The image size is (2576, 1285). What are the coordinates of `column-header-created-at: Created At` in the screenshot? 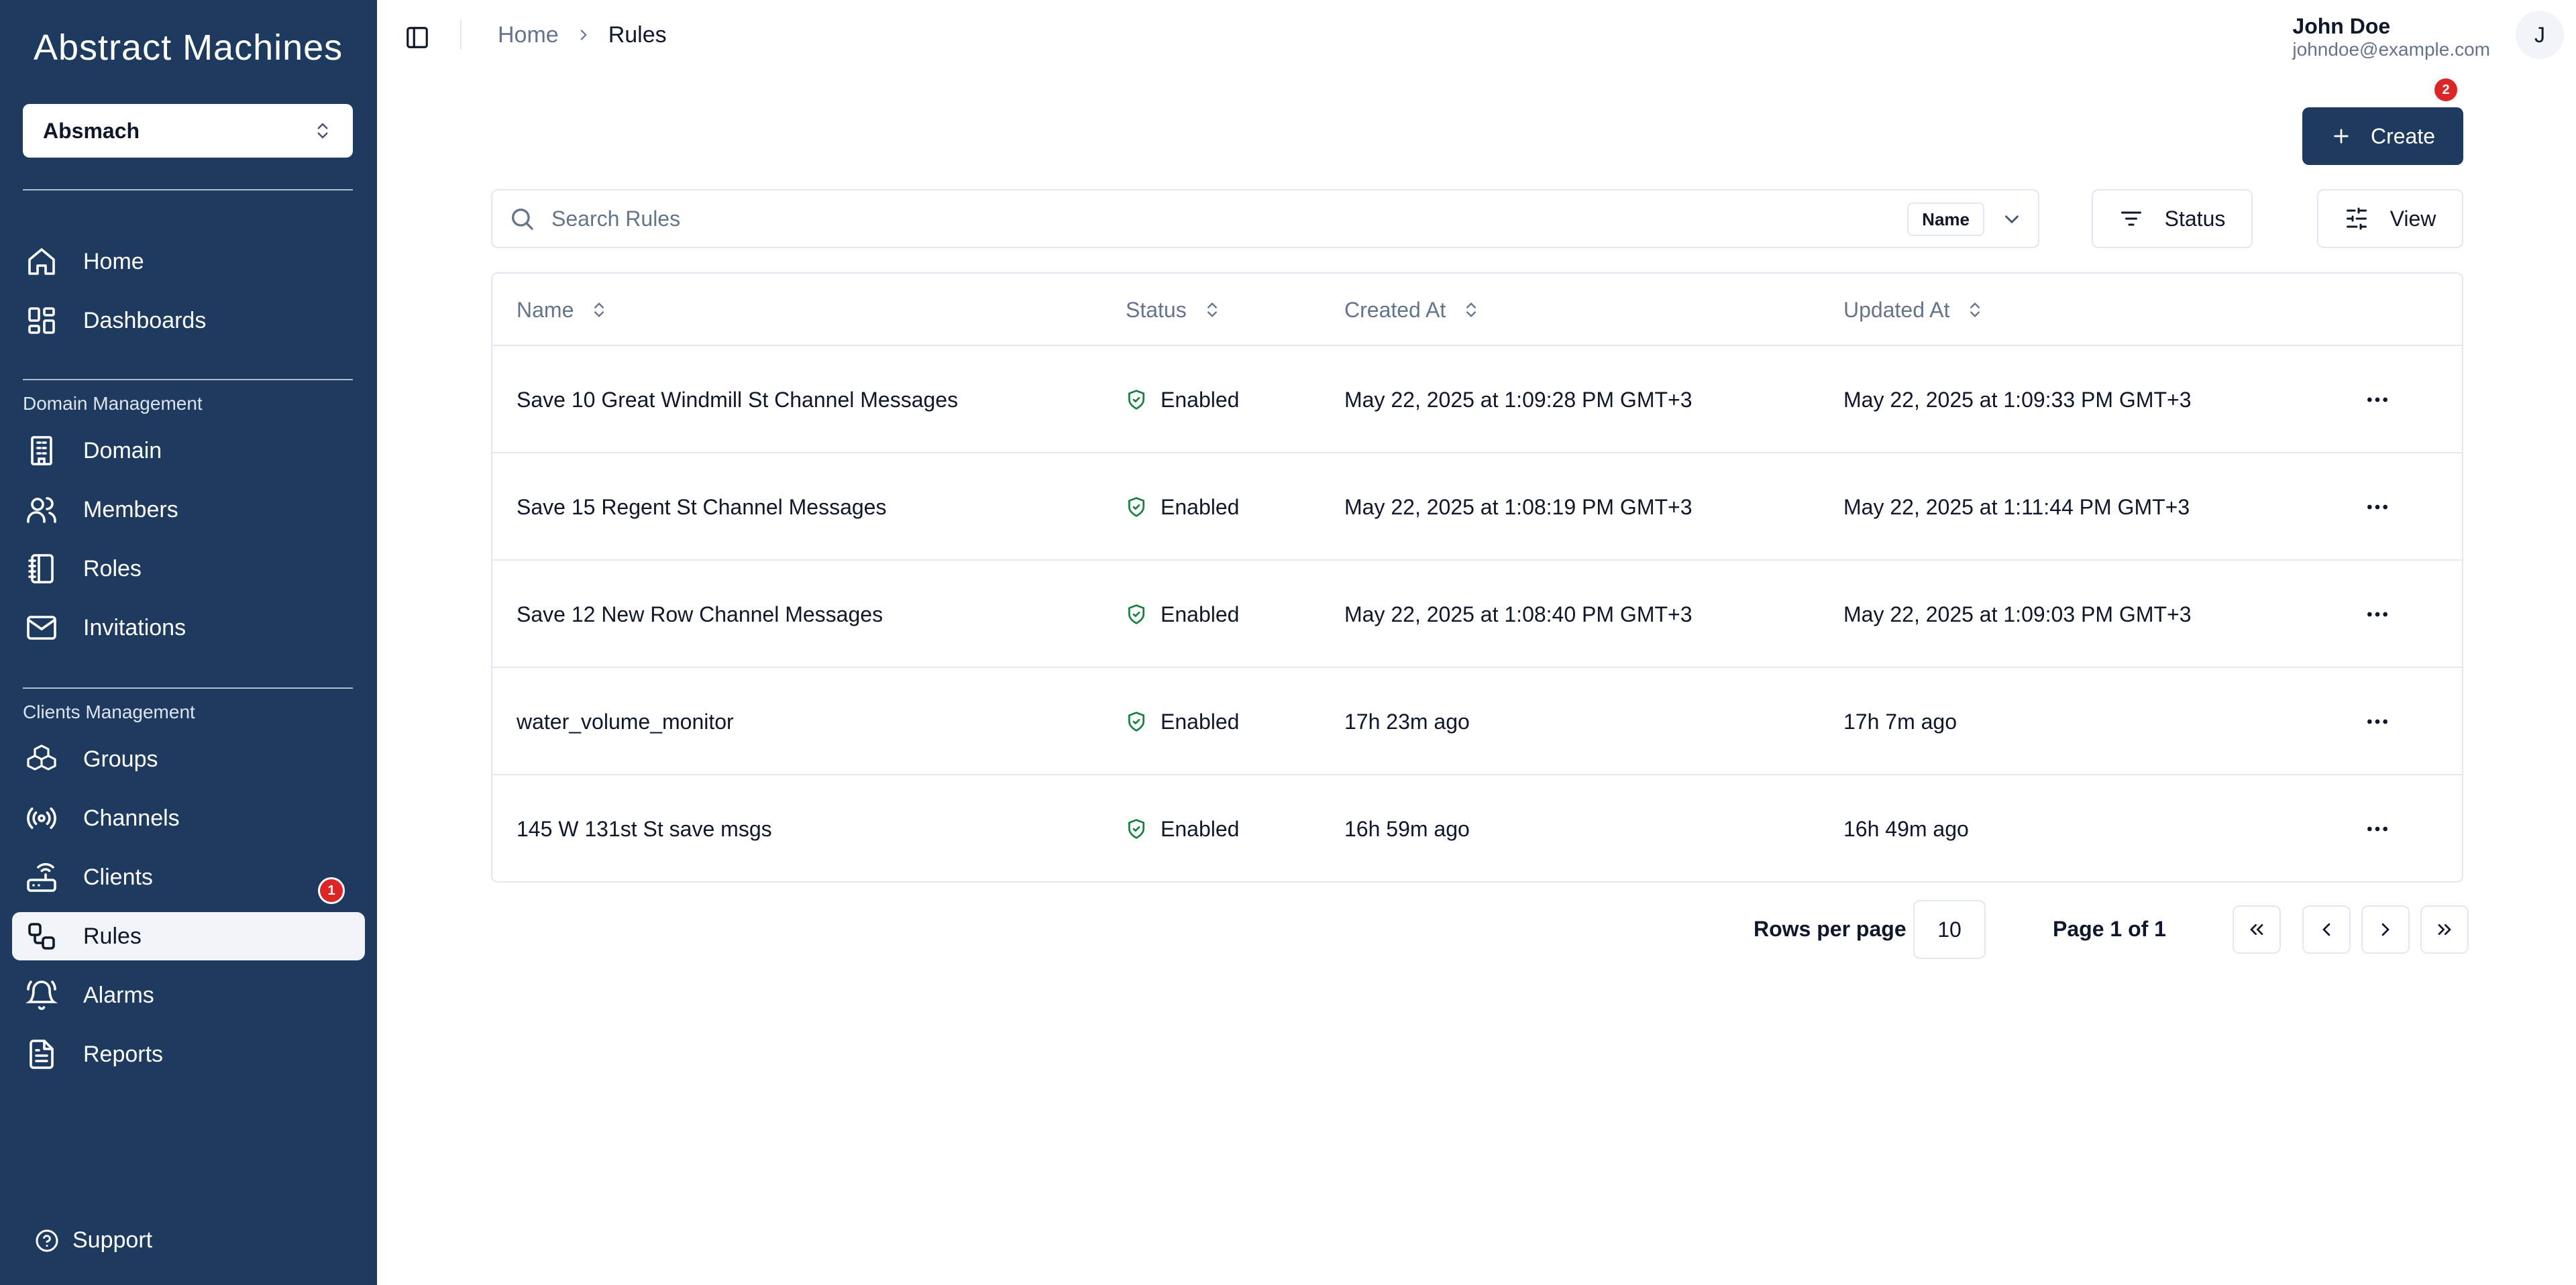 It's located at (1412, 310).